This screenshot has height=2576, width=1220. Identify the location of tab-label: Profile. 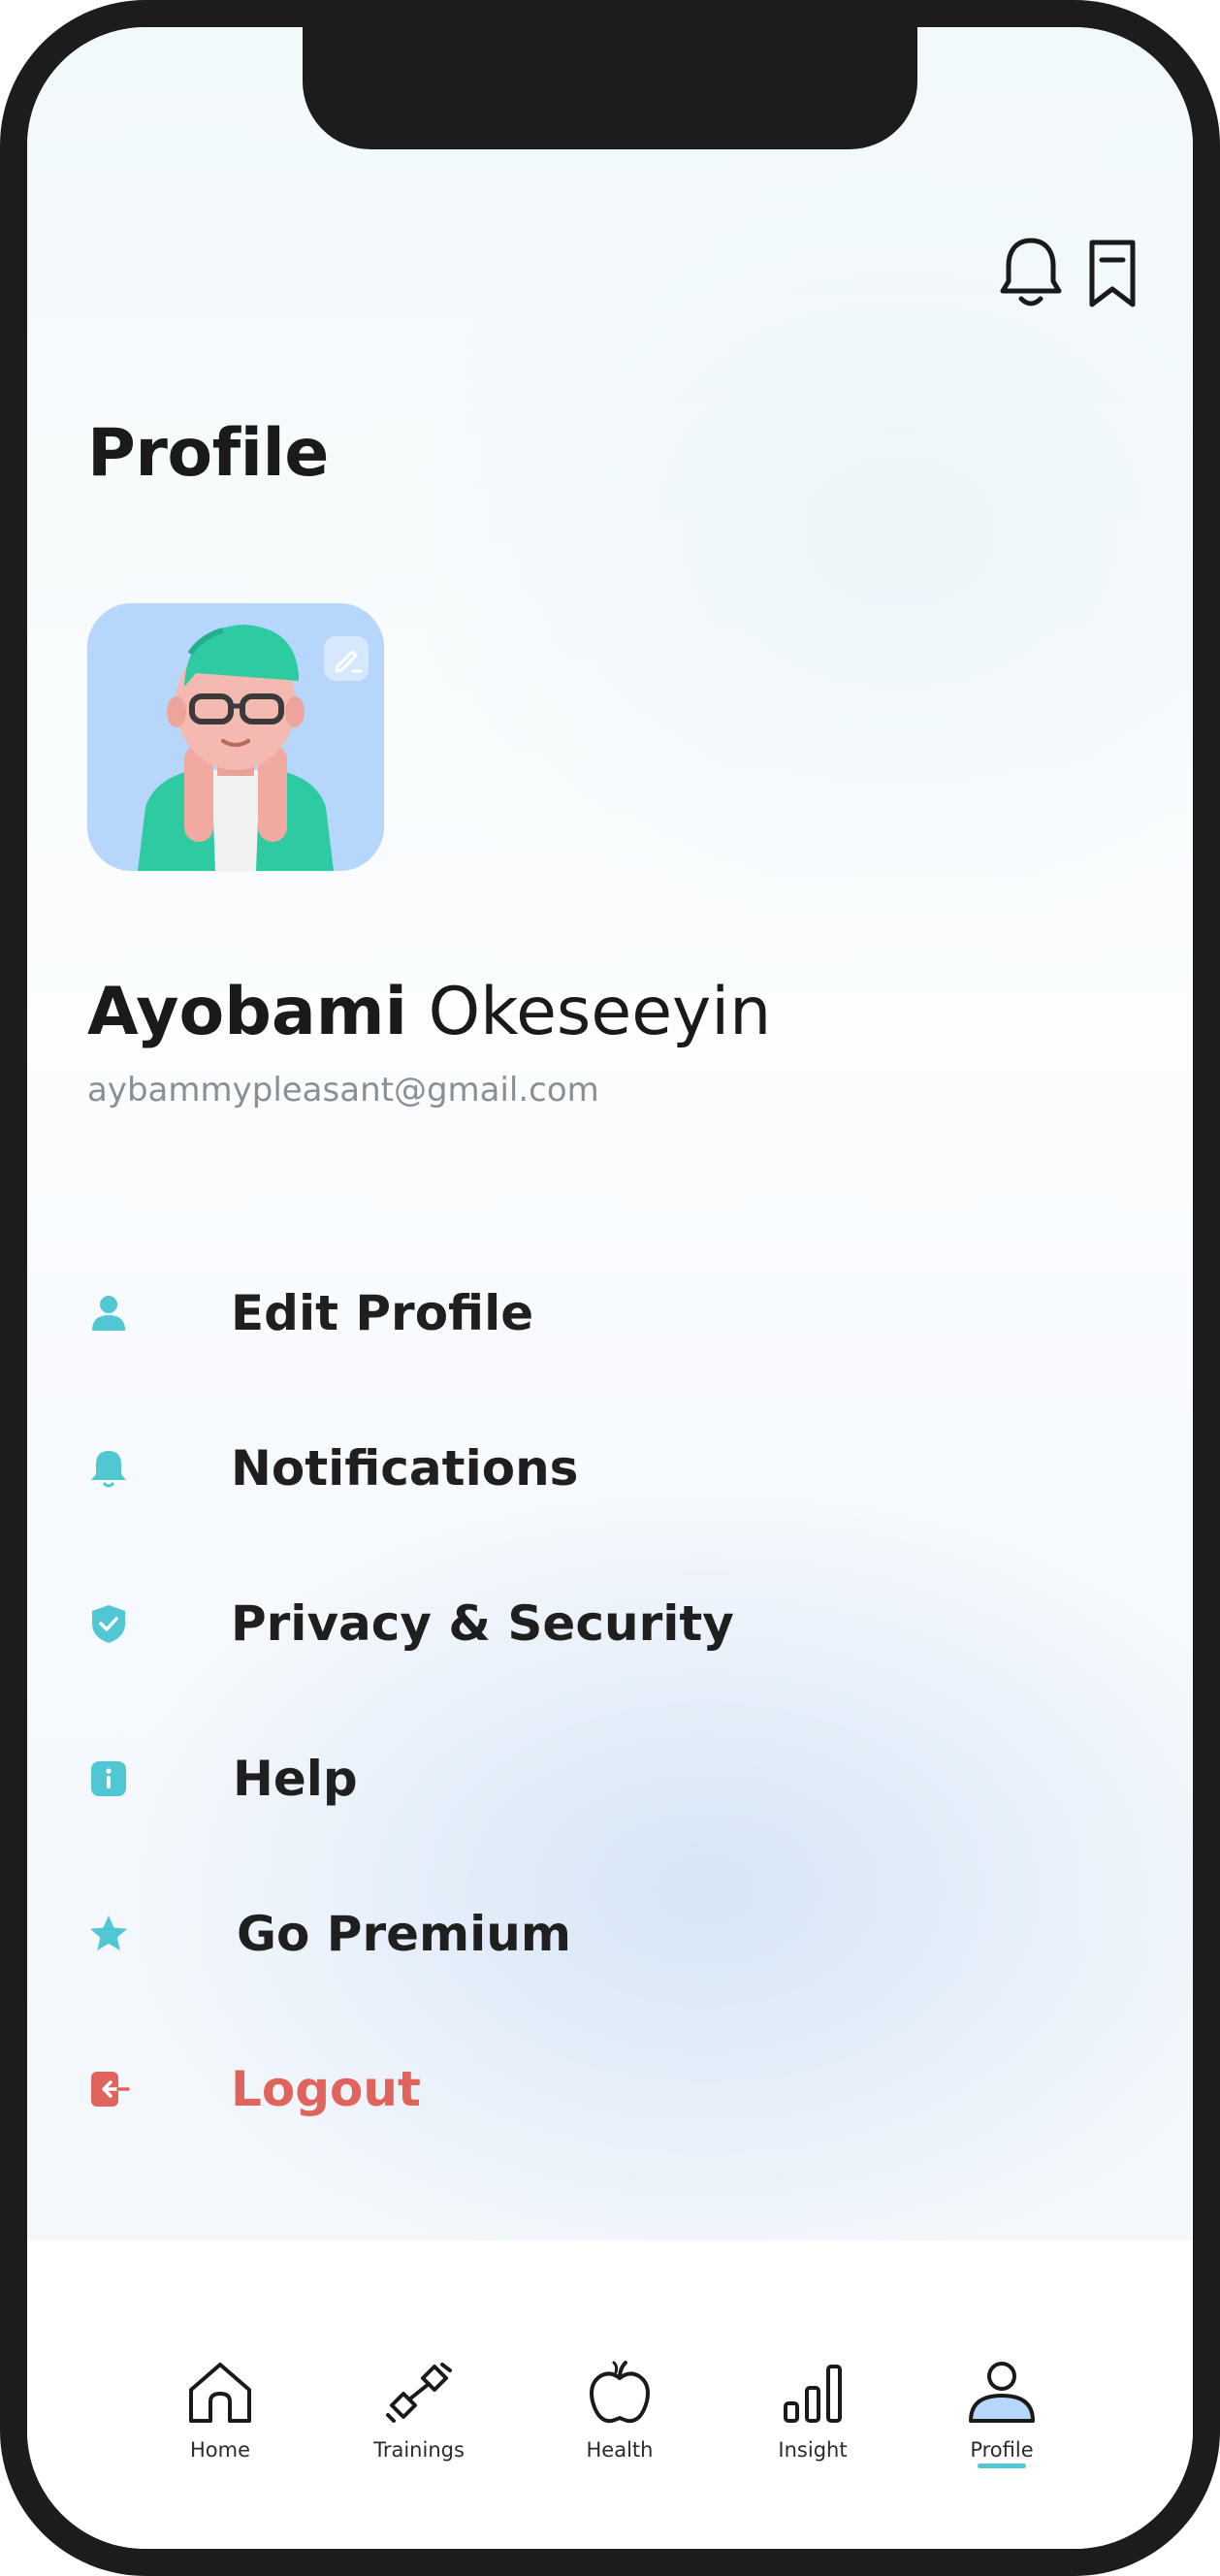
(1002, 2450).